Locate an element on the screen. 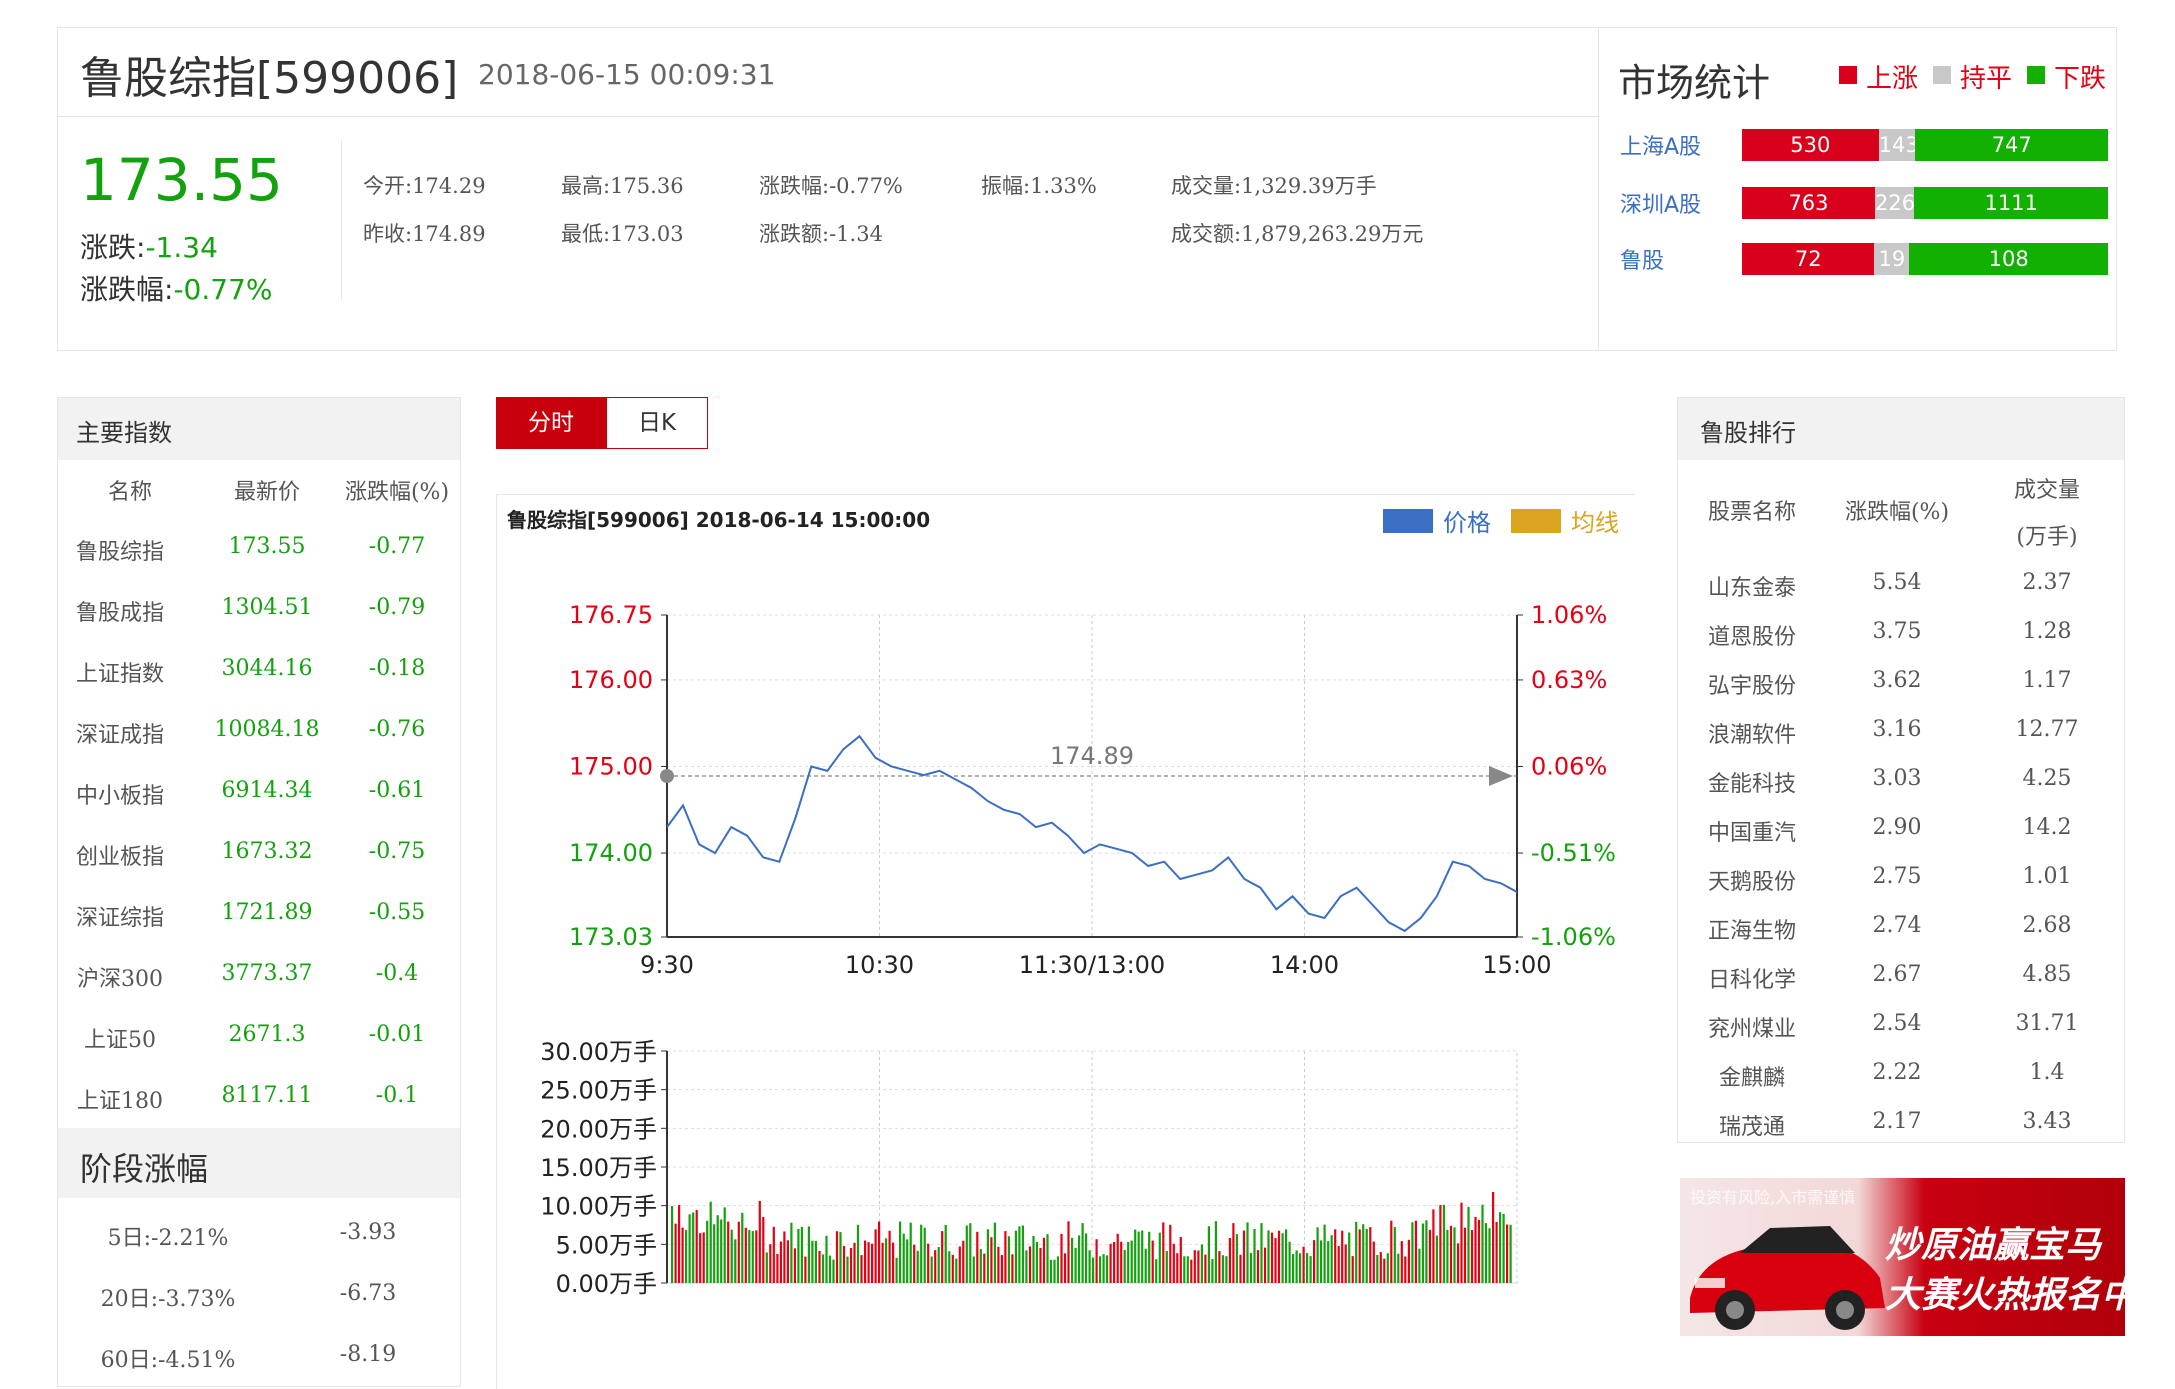  index-name: 深证综指 is located at coordinates (120, 916).